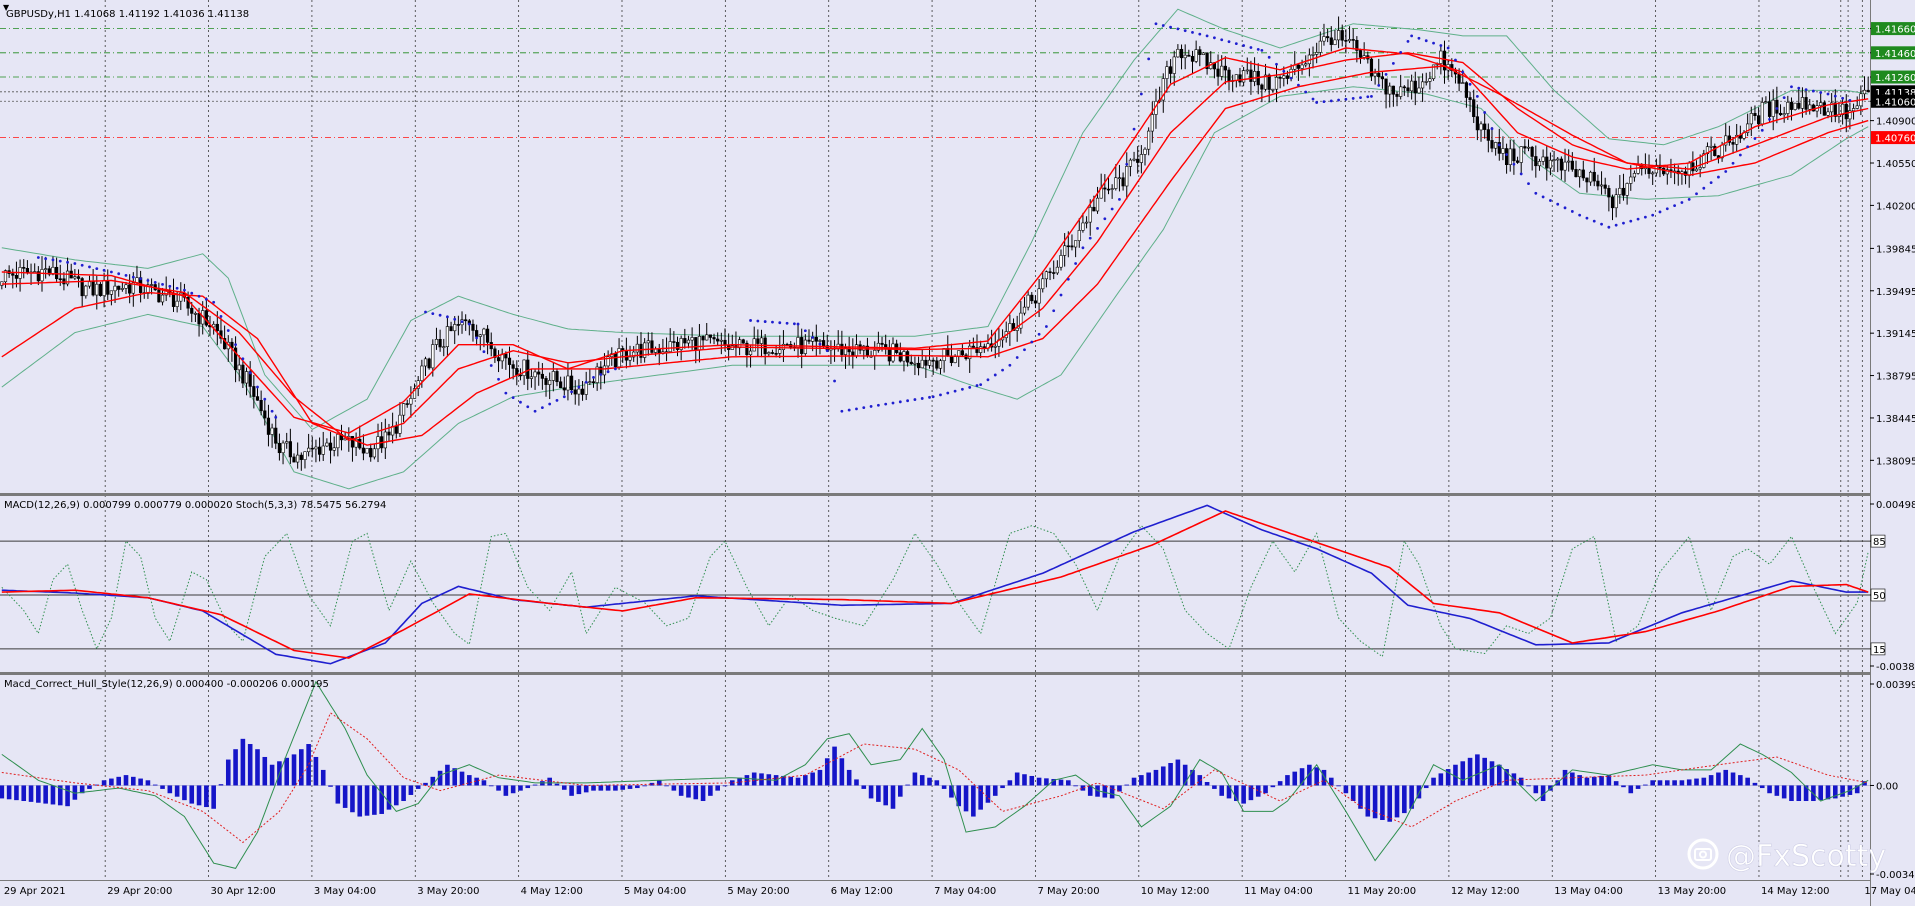 The image size is (1915, 906). I want to click on price-level-label: 1.41060, so click(1893, 101).